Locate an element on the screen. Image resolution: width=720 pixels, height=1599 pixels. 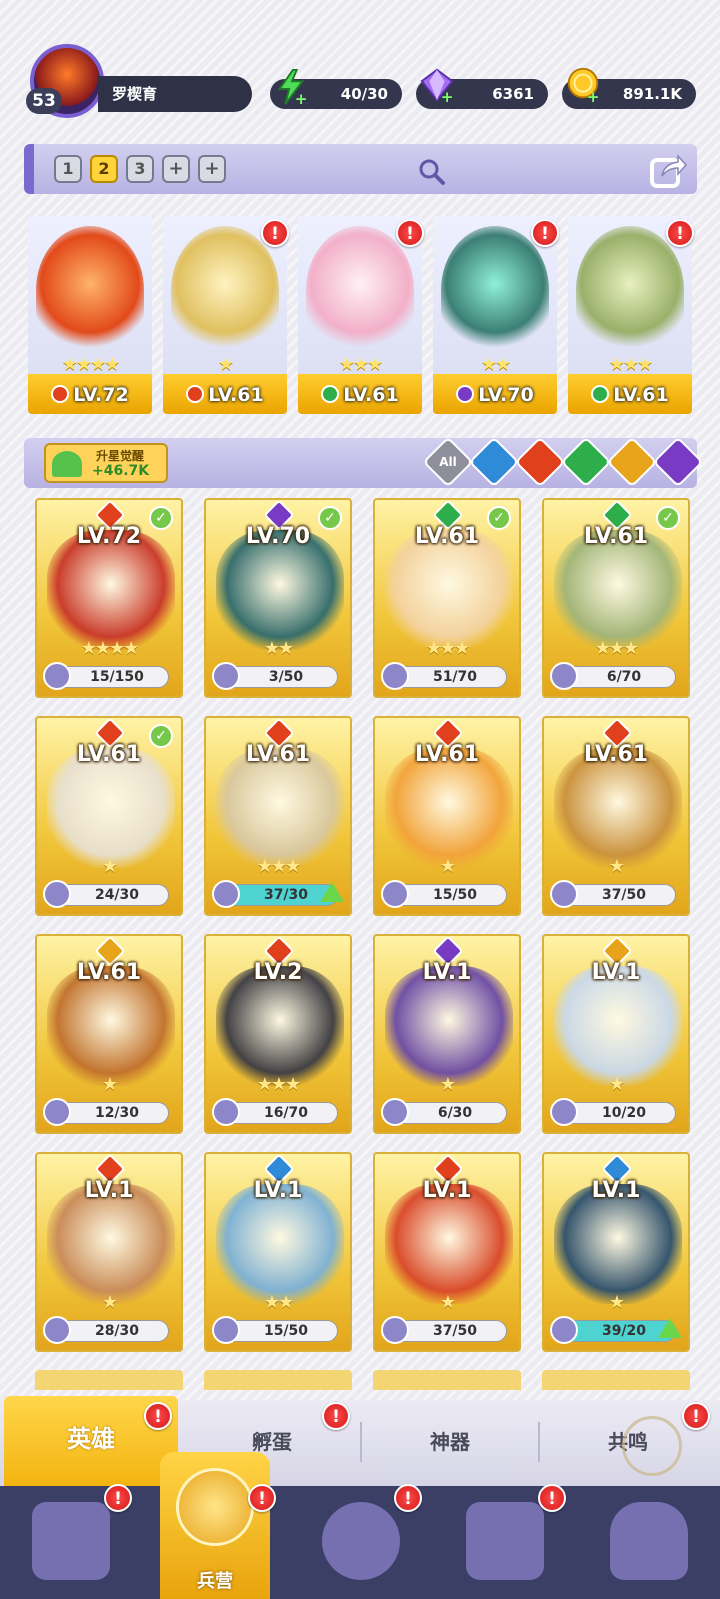
player-name: 罗楔育 is located at coordinates (175, 94).